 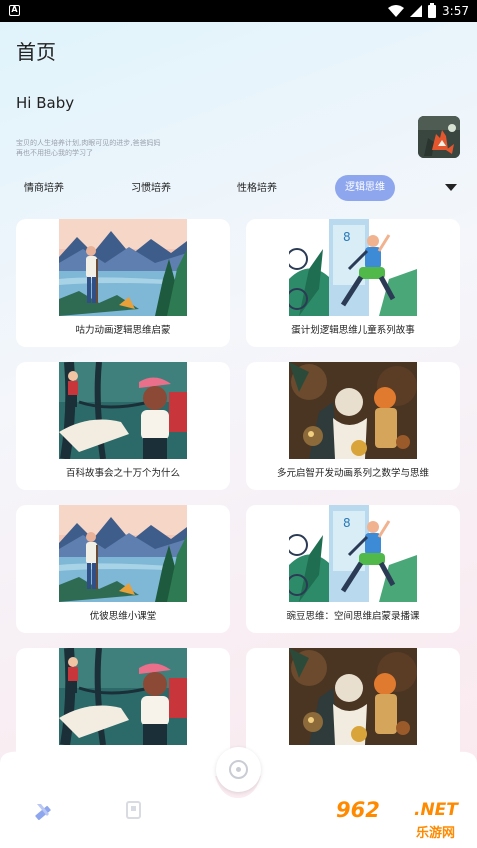 What do you see at coordinates (43, 810) in the screenshot?
I see `pencil-ruler-icon` at bounding box center [43, 810].